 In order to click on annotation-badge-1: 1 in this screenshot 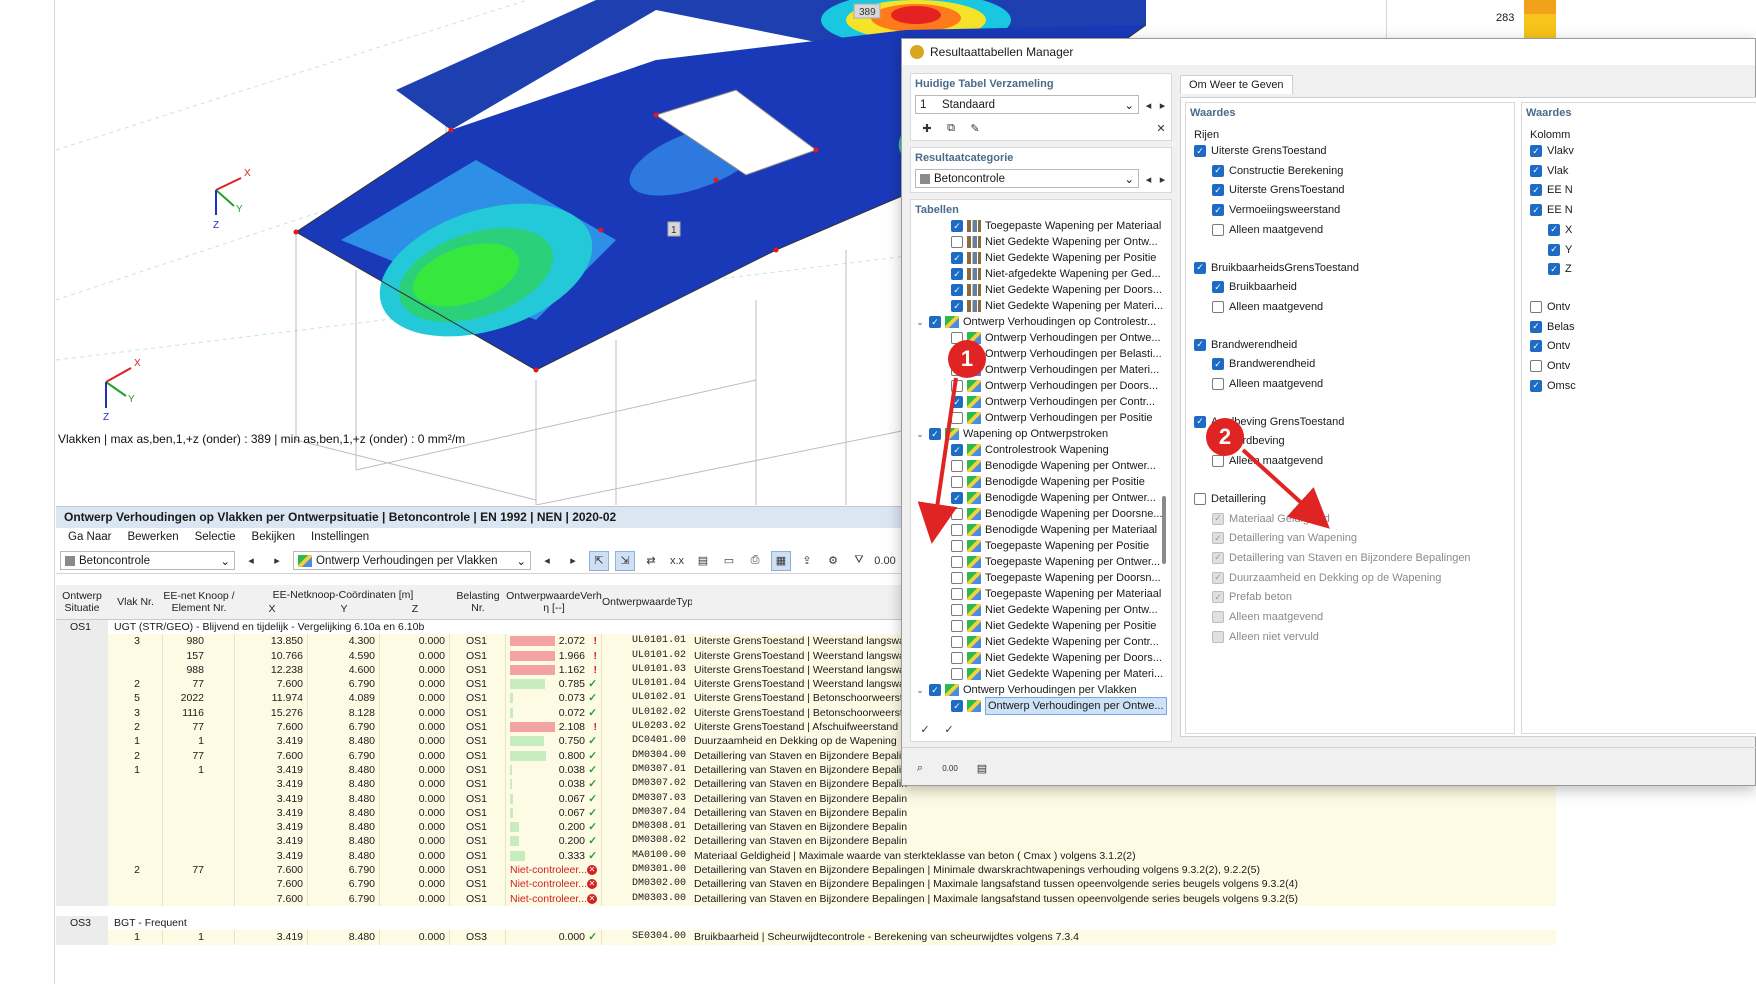, I will do `click(967, 359)`.